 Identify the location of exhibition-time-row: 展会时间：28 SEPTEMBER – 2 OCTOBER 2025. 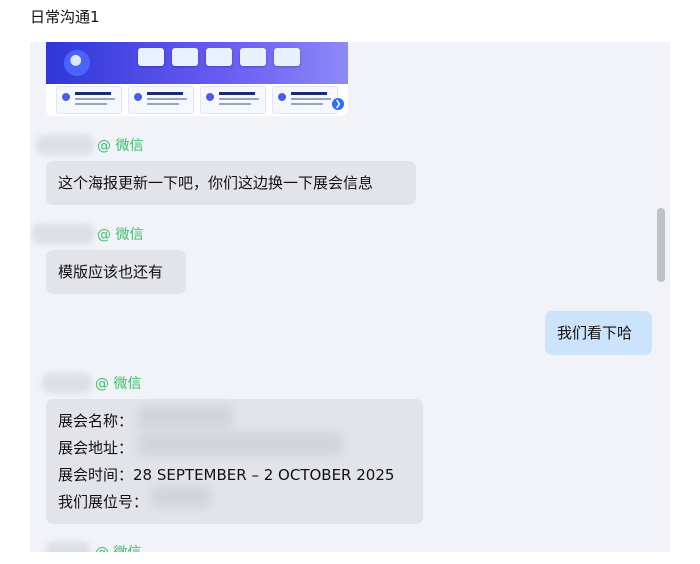
(226, 474).